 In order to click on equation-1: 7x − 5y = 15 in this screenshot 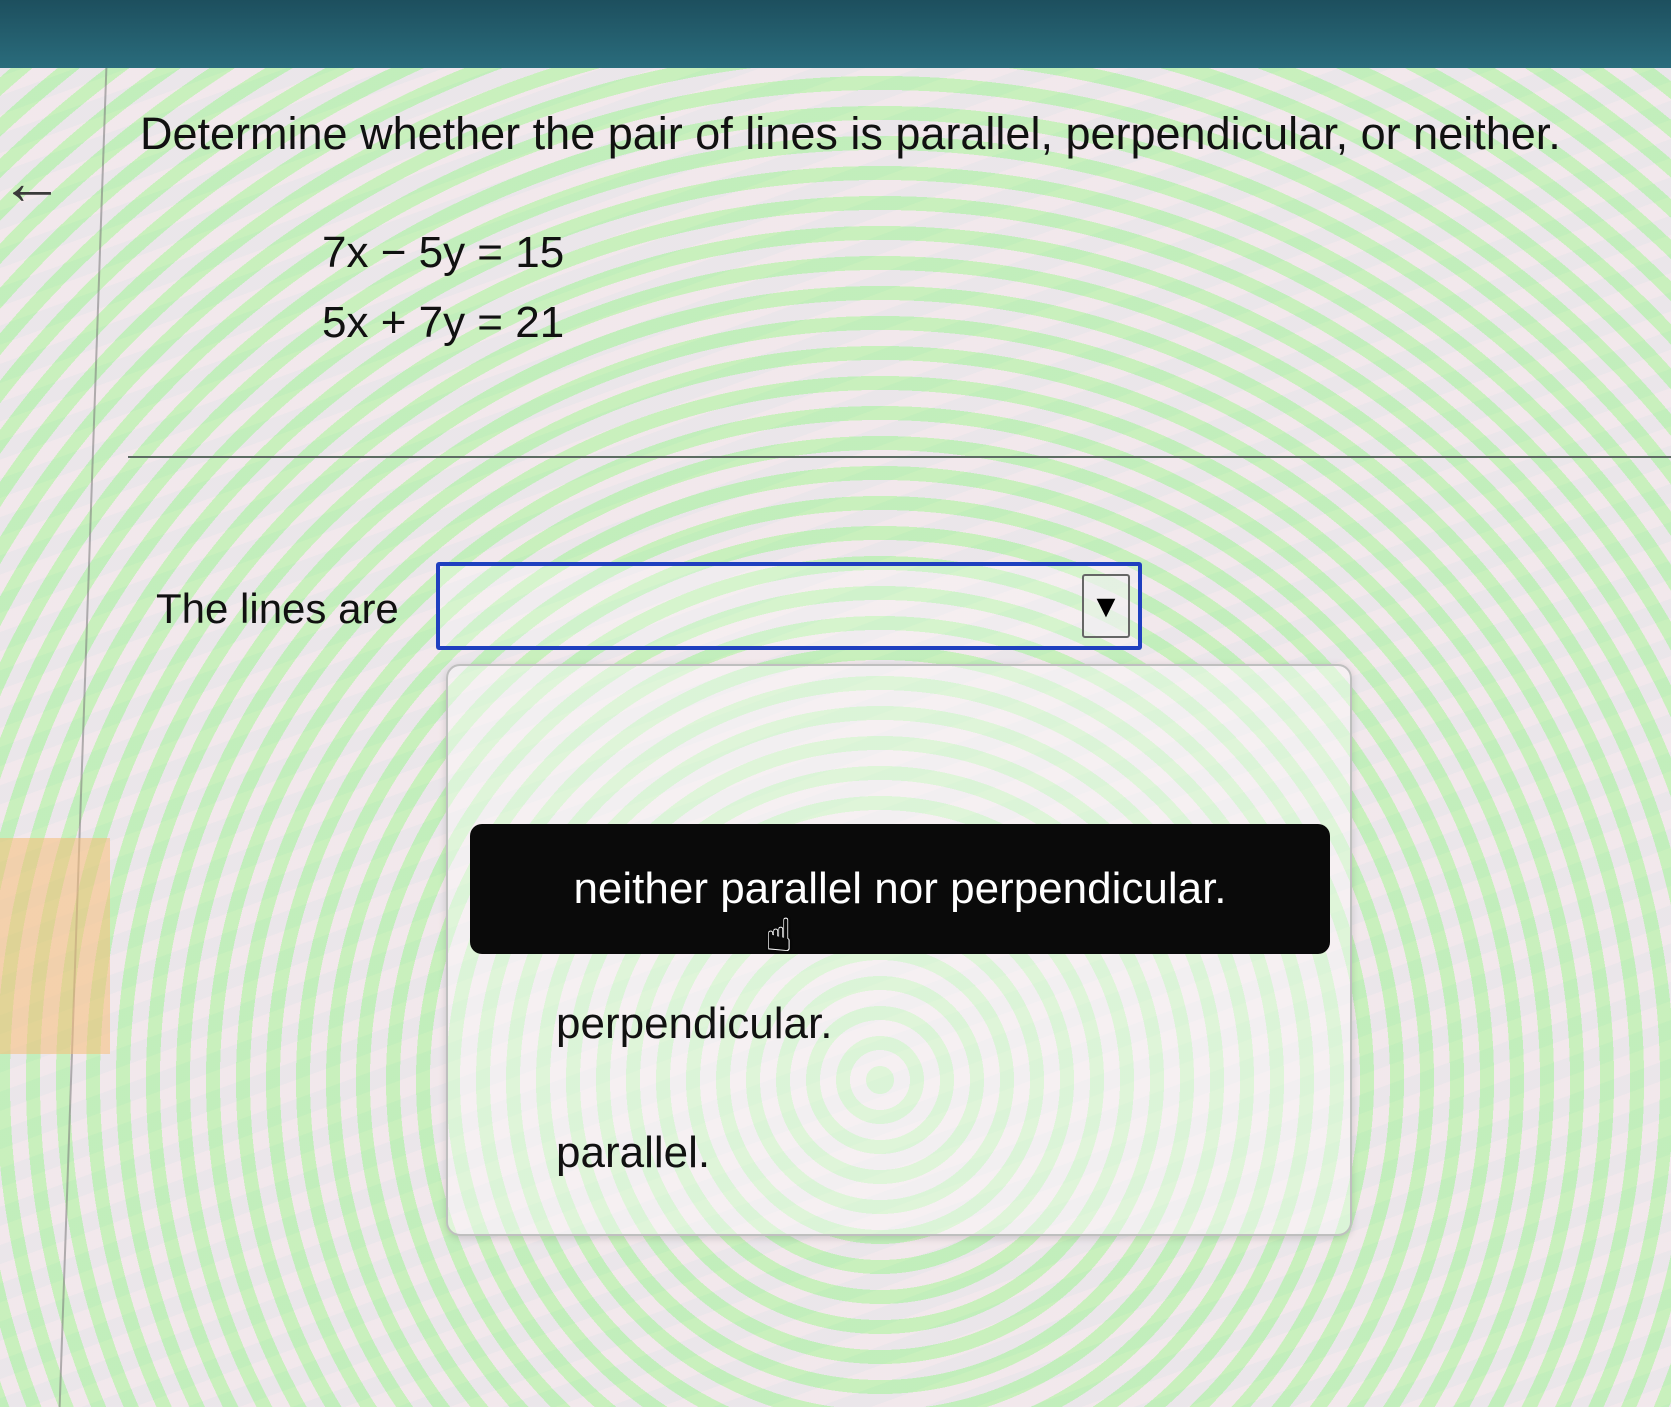, I will do `click(443, 252)`.